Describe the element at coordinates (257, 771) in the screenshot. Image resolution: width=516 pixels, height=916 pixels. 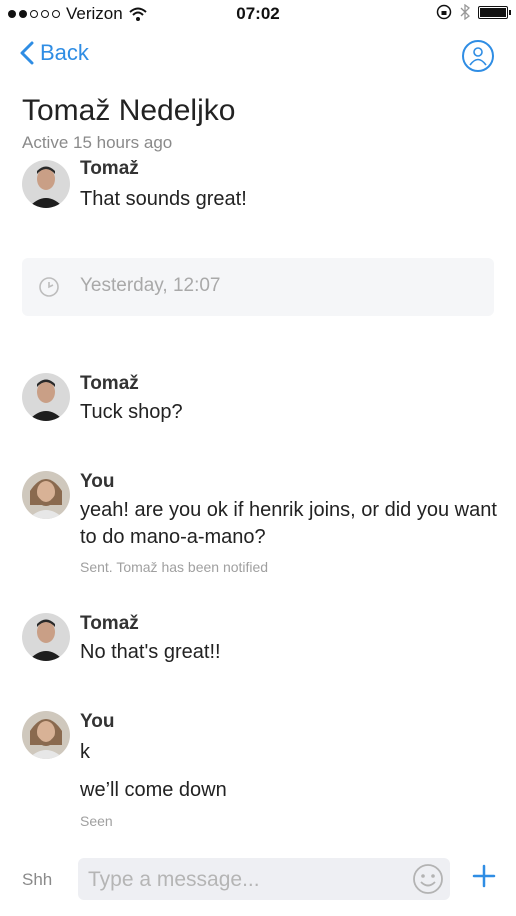
I see `message-item: You k we’ll come down Seen` at that location.